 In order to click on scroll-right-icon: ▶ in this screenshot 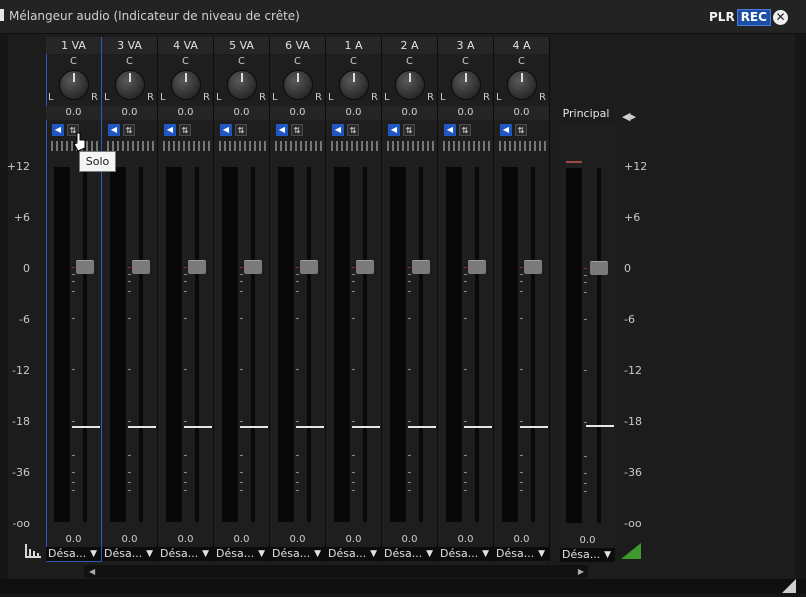, I will do `click(581, 571)`.